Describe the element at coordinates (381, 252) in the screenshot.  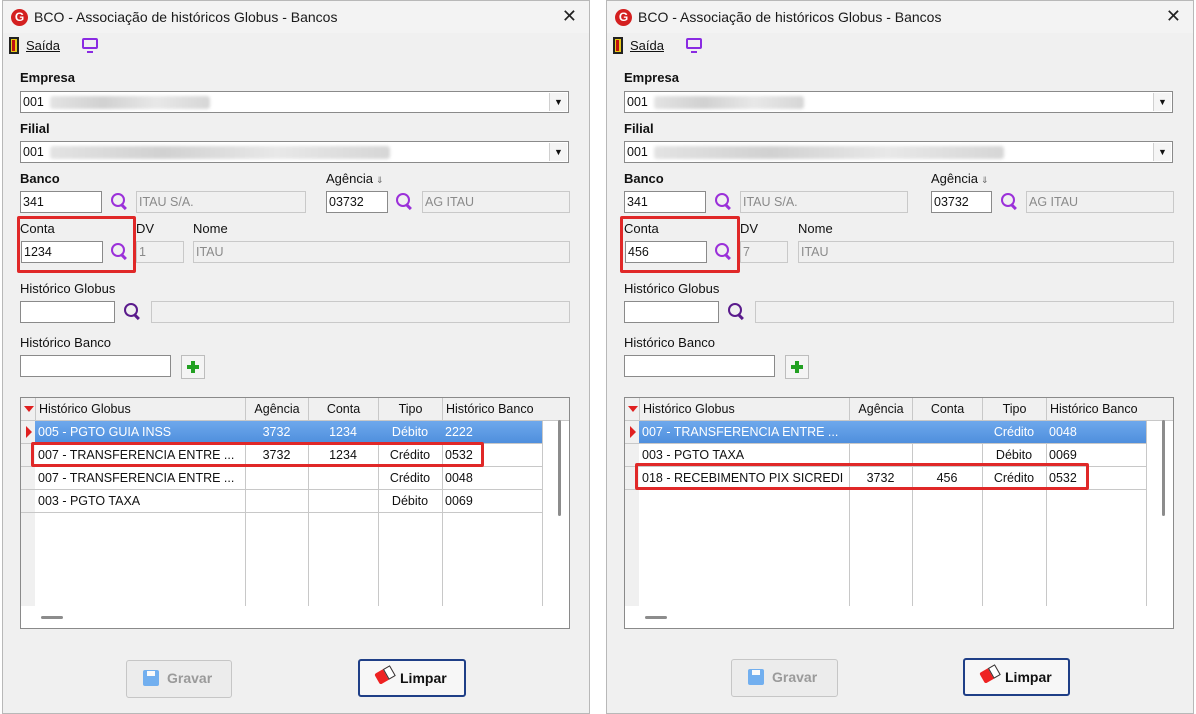
I see `nome-field: ITAU` at that location.